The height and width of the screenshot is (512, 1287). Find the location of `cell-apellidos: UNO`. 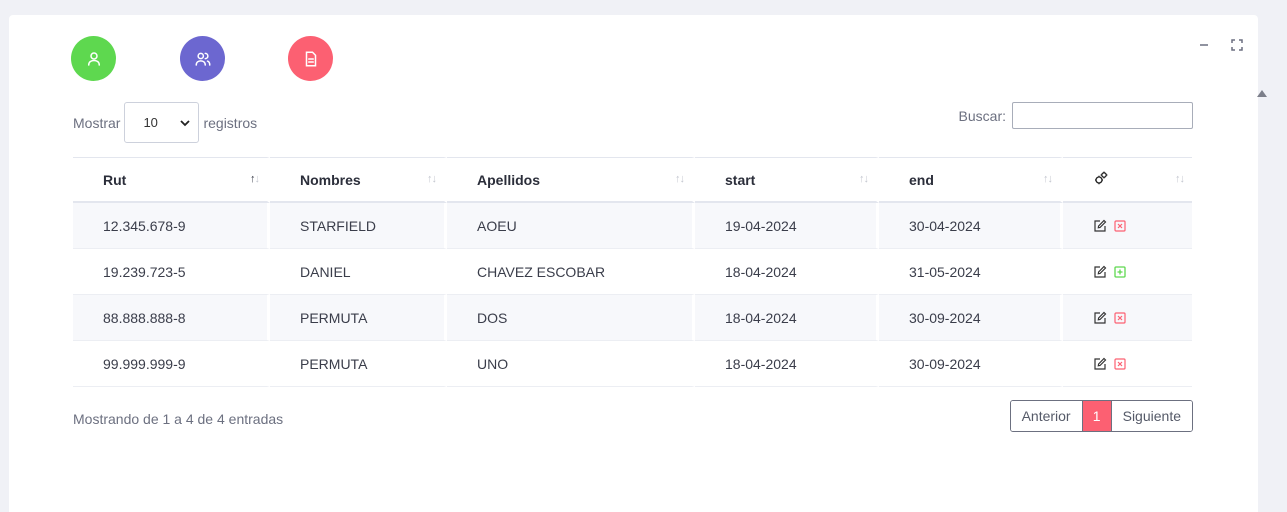

cell-apellidos: UNO is located at coordinates (571, 364).